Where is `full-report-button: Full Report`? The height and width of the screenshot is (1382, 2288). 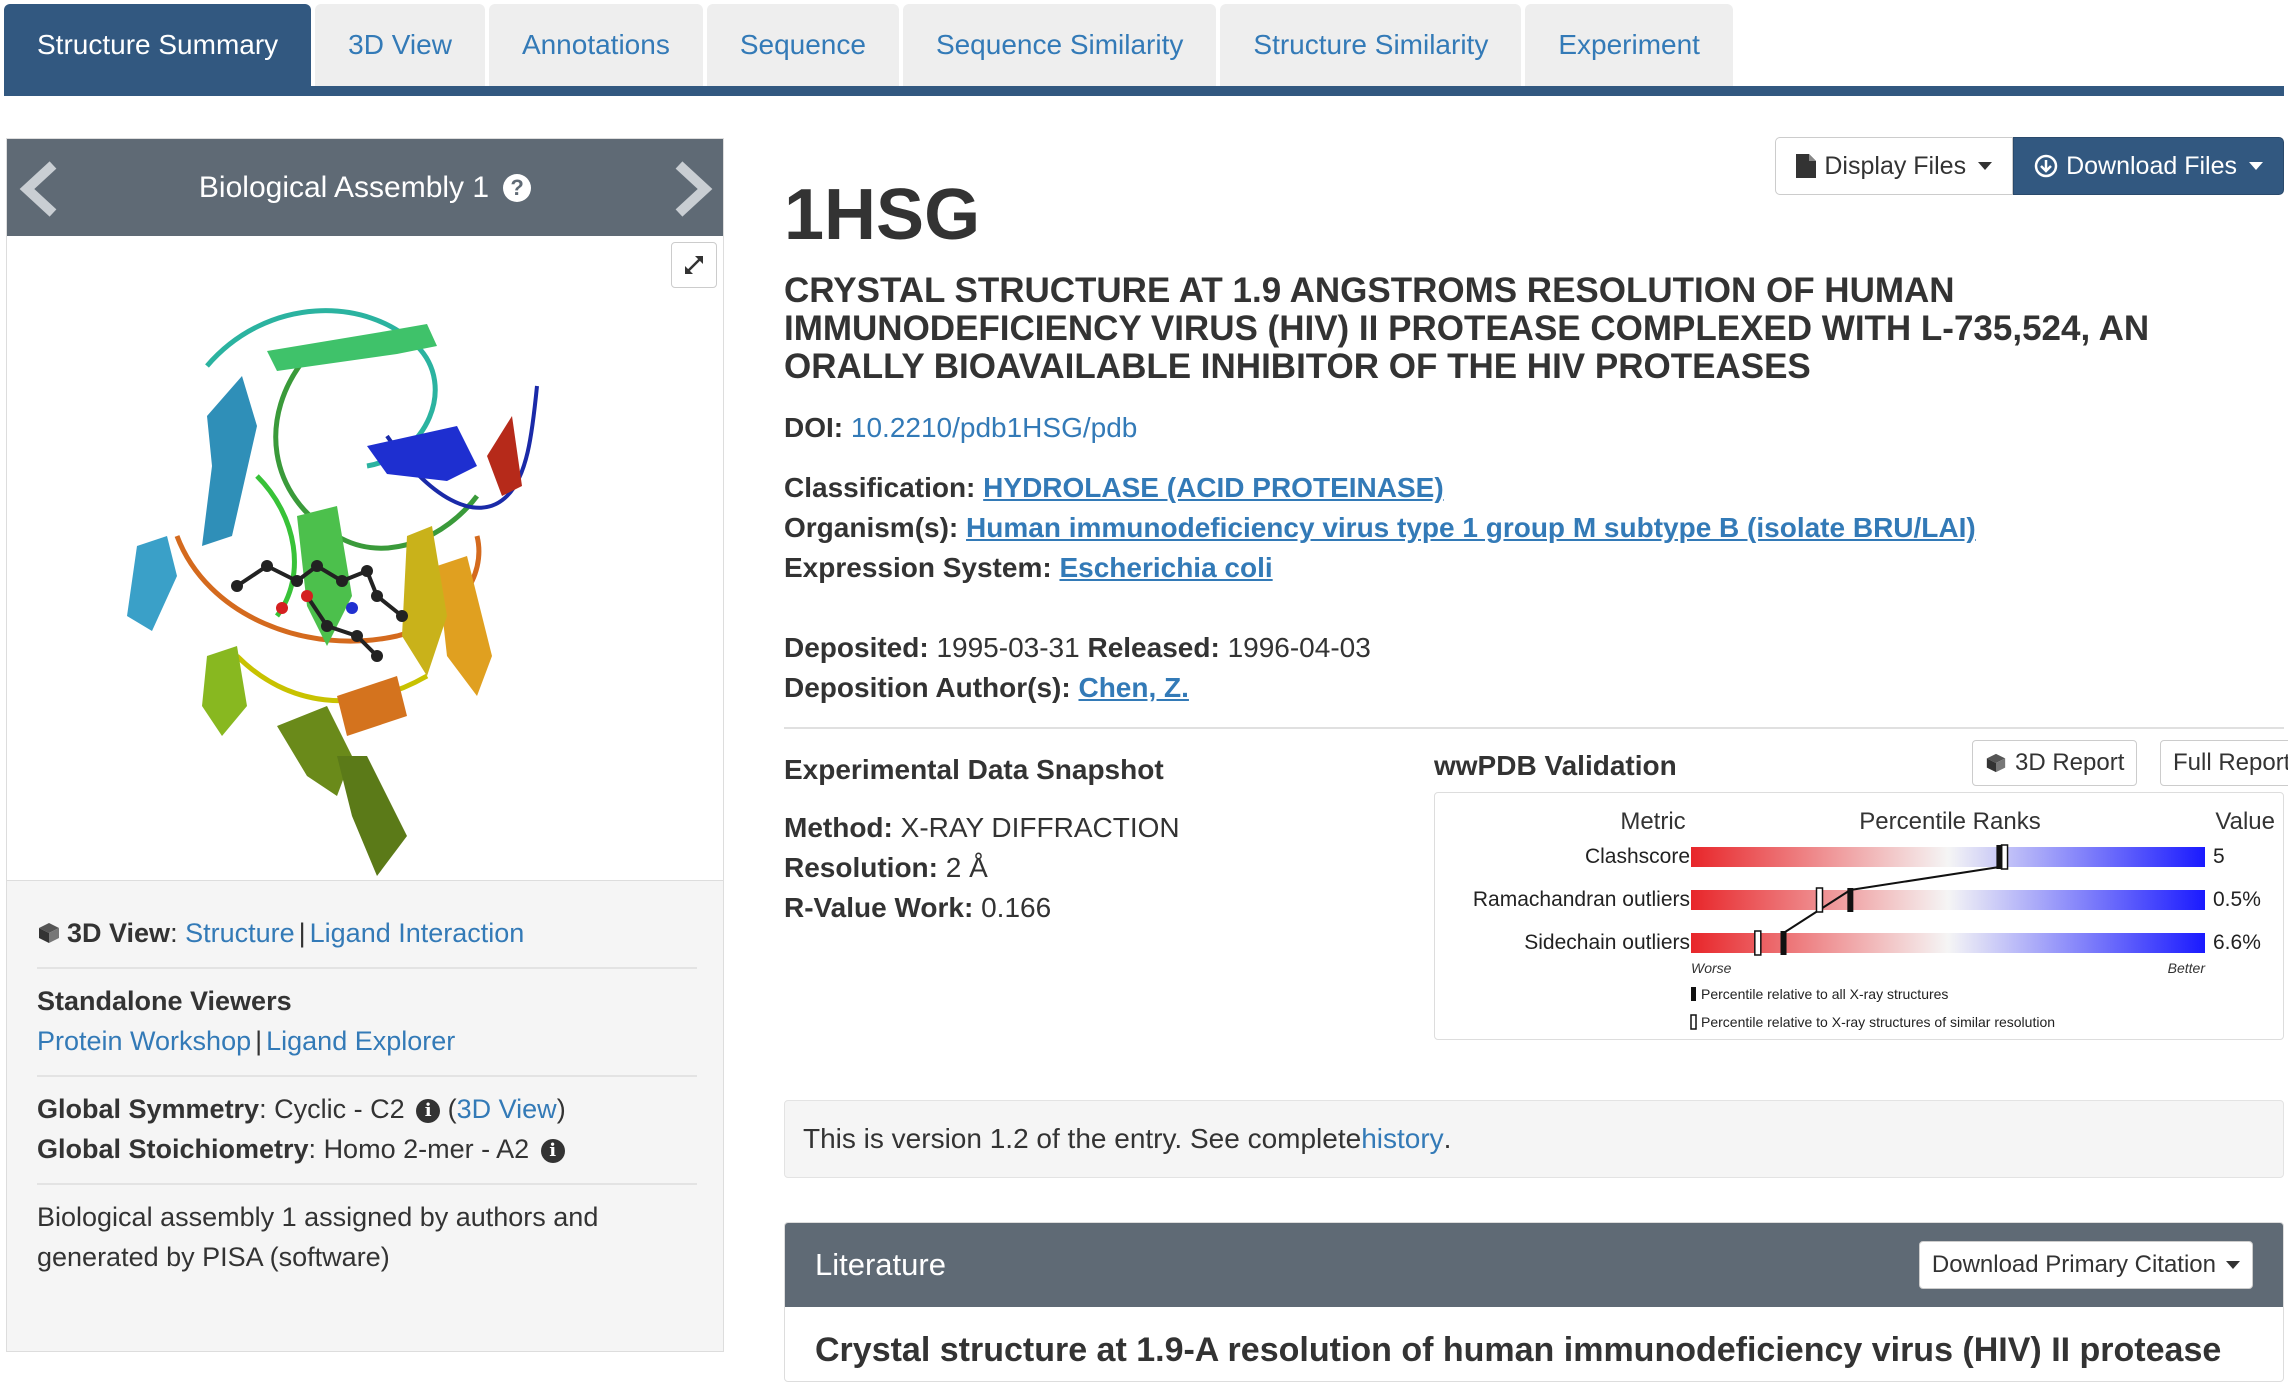 full-report-button: Full Report is located at coordinates (2224, 763).